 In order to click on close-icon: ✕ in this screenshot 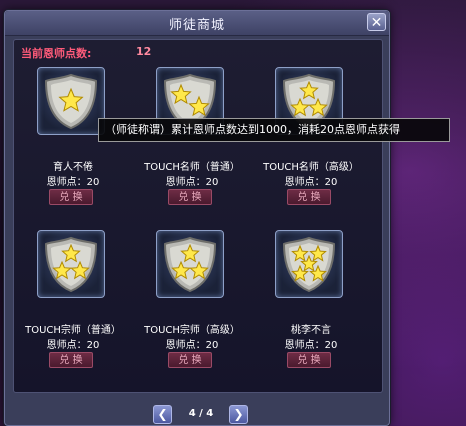, I will do `click(376, 23)`.